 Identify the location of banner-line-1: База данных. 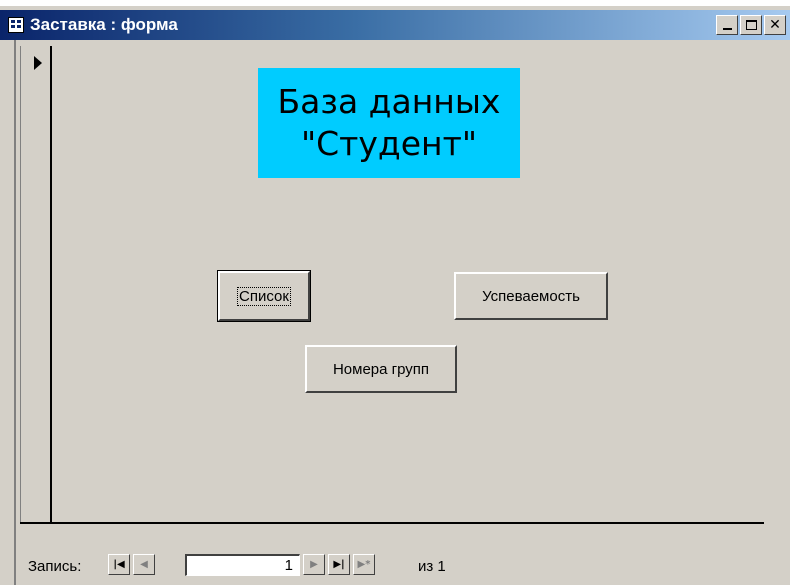
(389, 101).